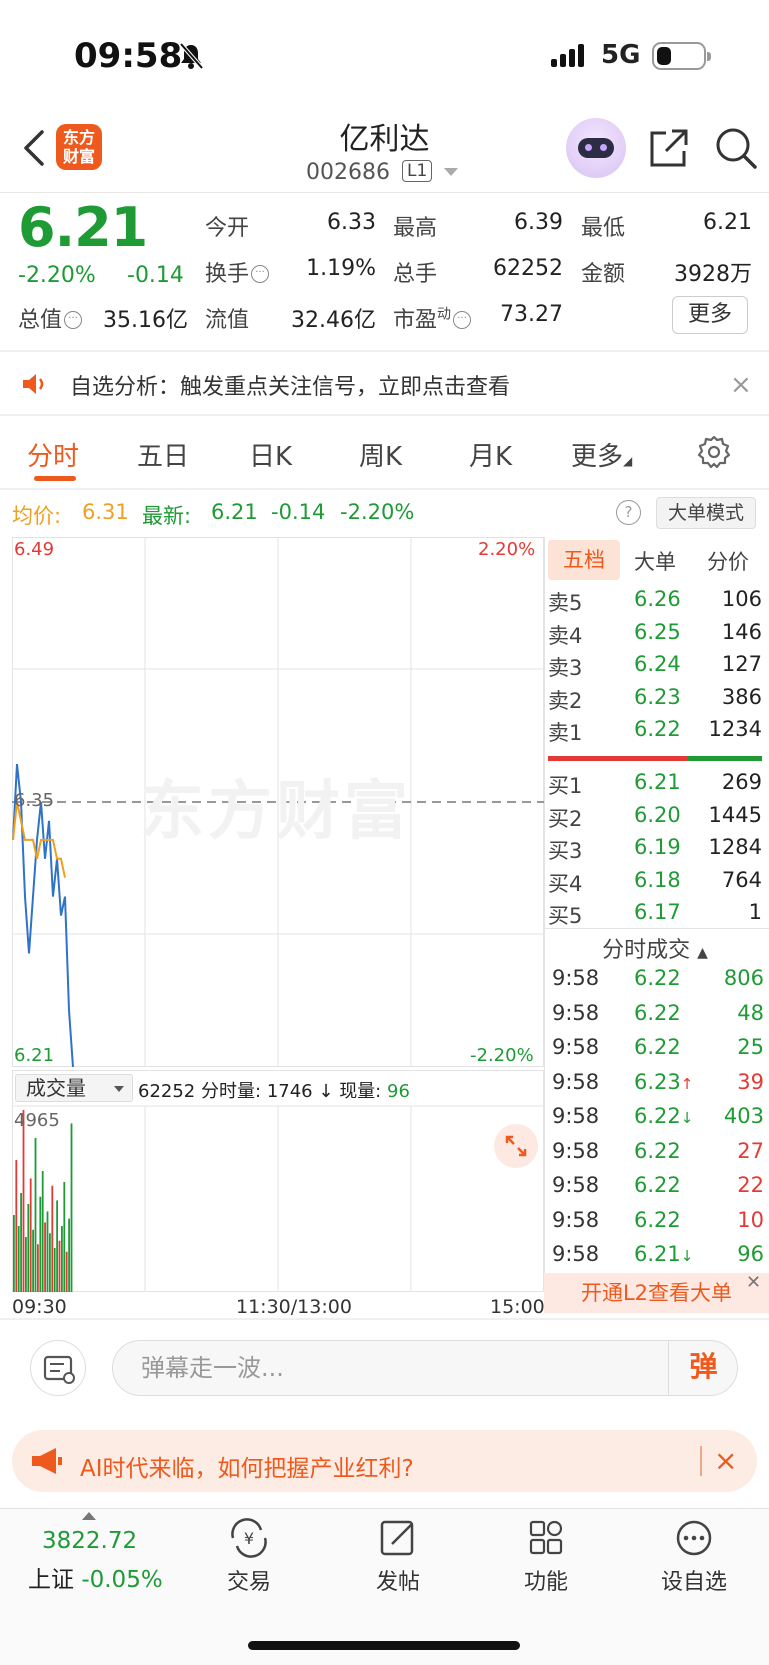 This screenshot has width=769, height=1665. Describe the element at coordinates (565, 851) in the screenshot. I see `bid-level-label: 买3` at that location.